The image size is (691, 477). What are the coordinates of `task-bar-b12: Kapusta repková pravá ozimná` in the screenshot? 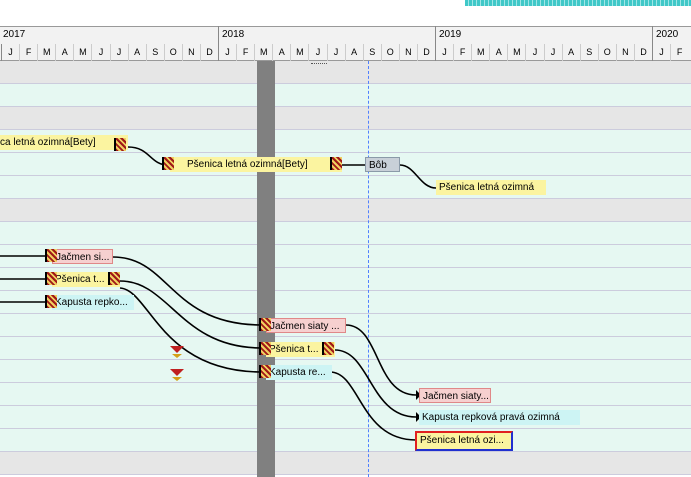 It's located at (499, 417).